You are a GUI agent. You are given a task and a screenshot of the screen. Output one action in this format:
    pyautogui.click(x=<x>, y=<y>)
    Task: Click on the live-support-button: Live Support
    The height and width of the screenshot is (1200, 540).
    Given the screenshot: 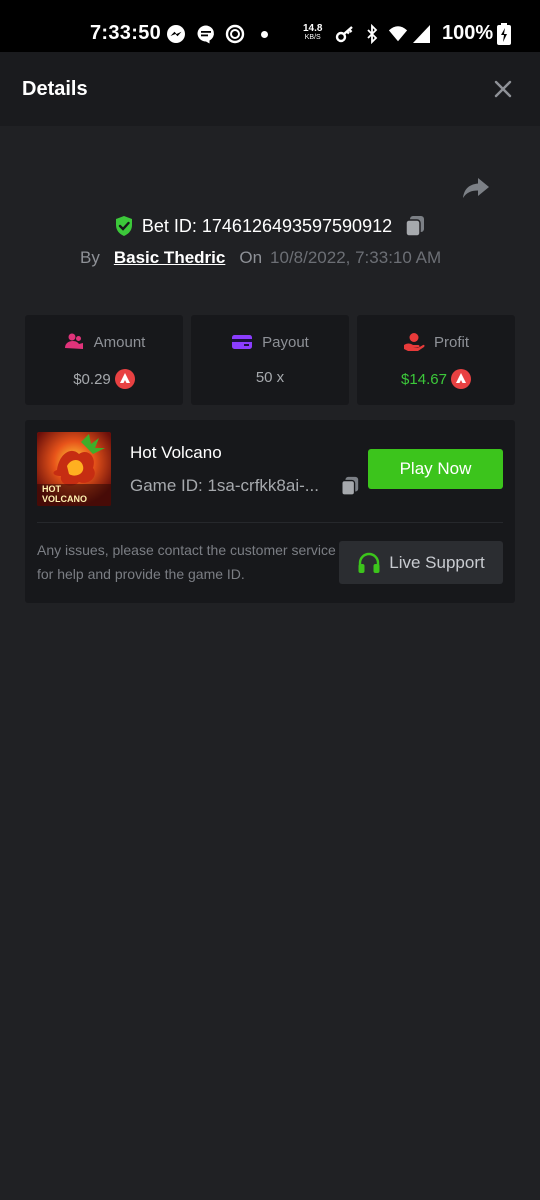 What is the action you would take?
    pyautogui.click(x=421, y=562)
    